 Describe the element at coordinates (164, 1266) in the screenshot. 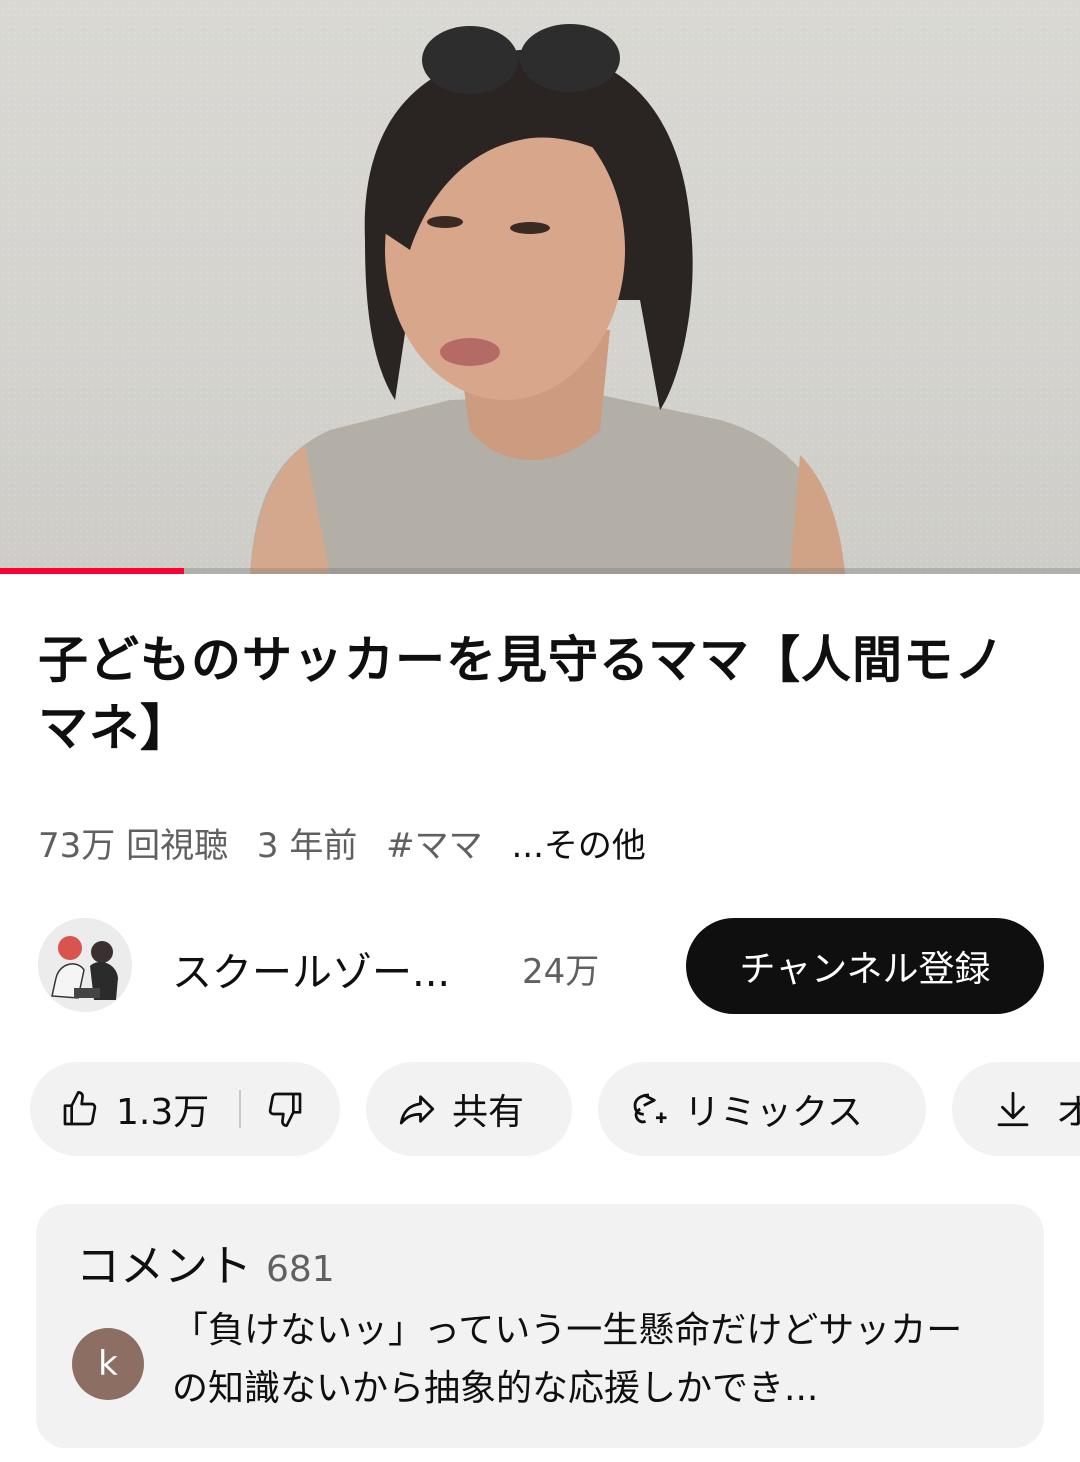

I see `comments-label: コメント` at that location.